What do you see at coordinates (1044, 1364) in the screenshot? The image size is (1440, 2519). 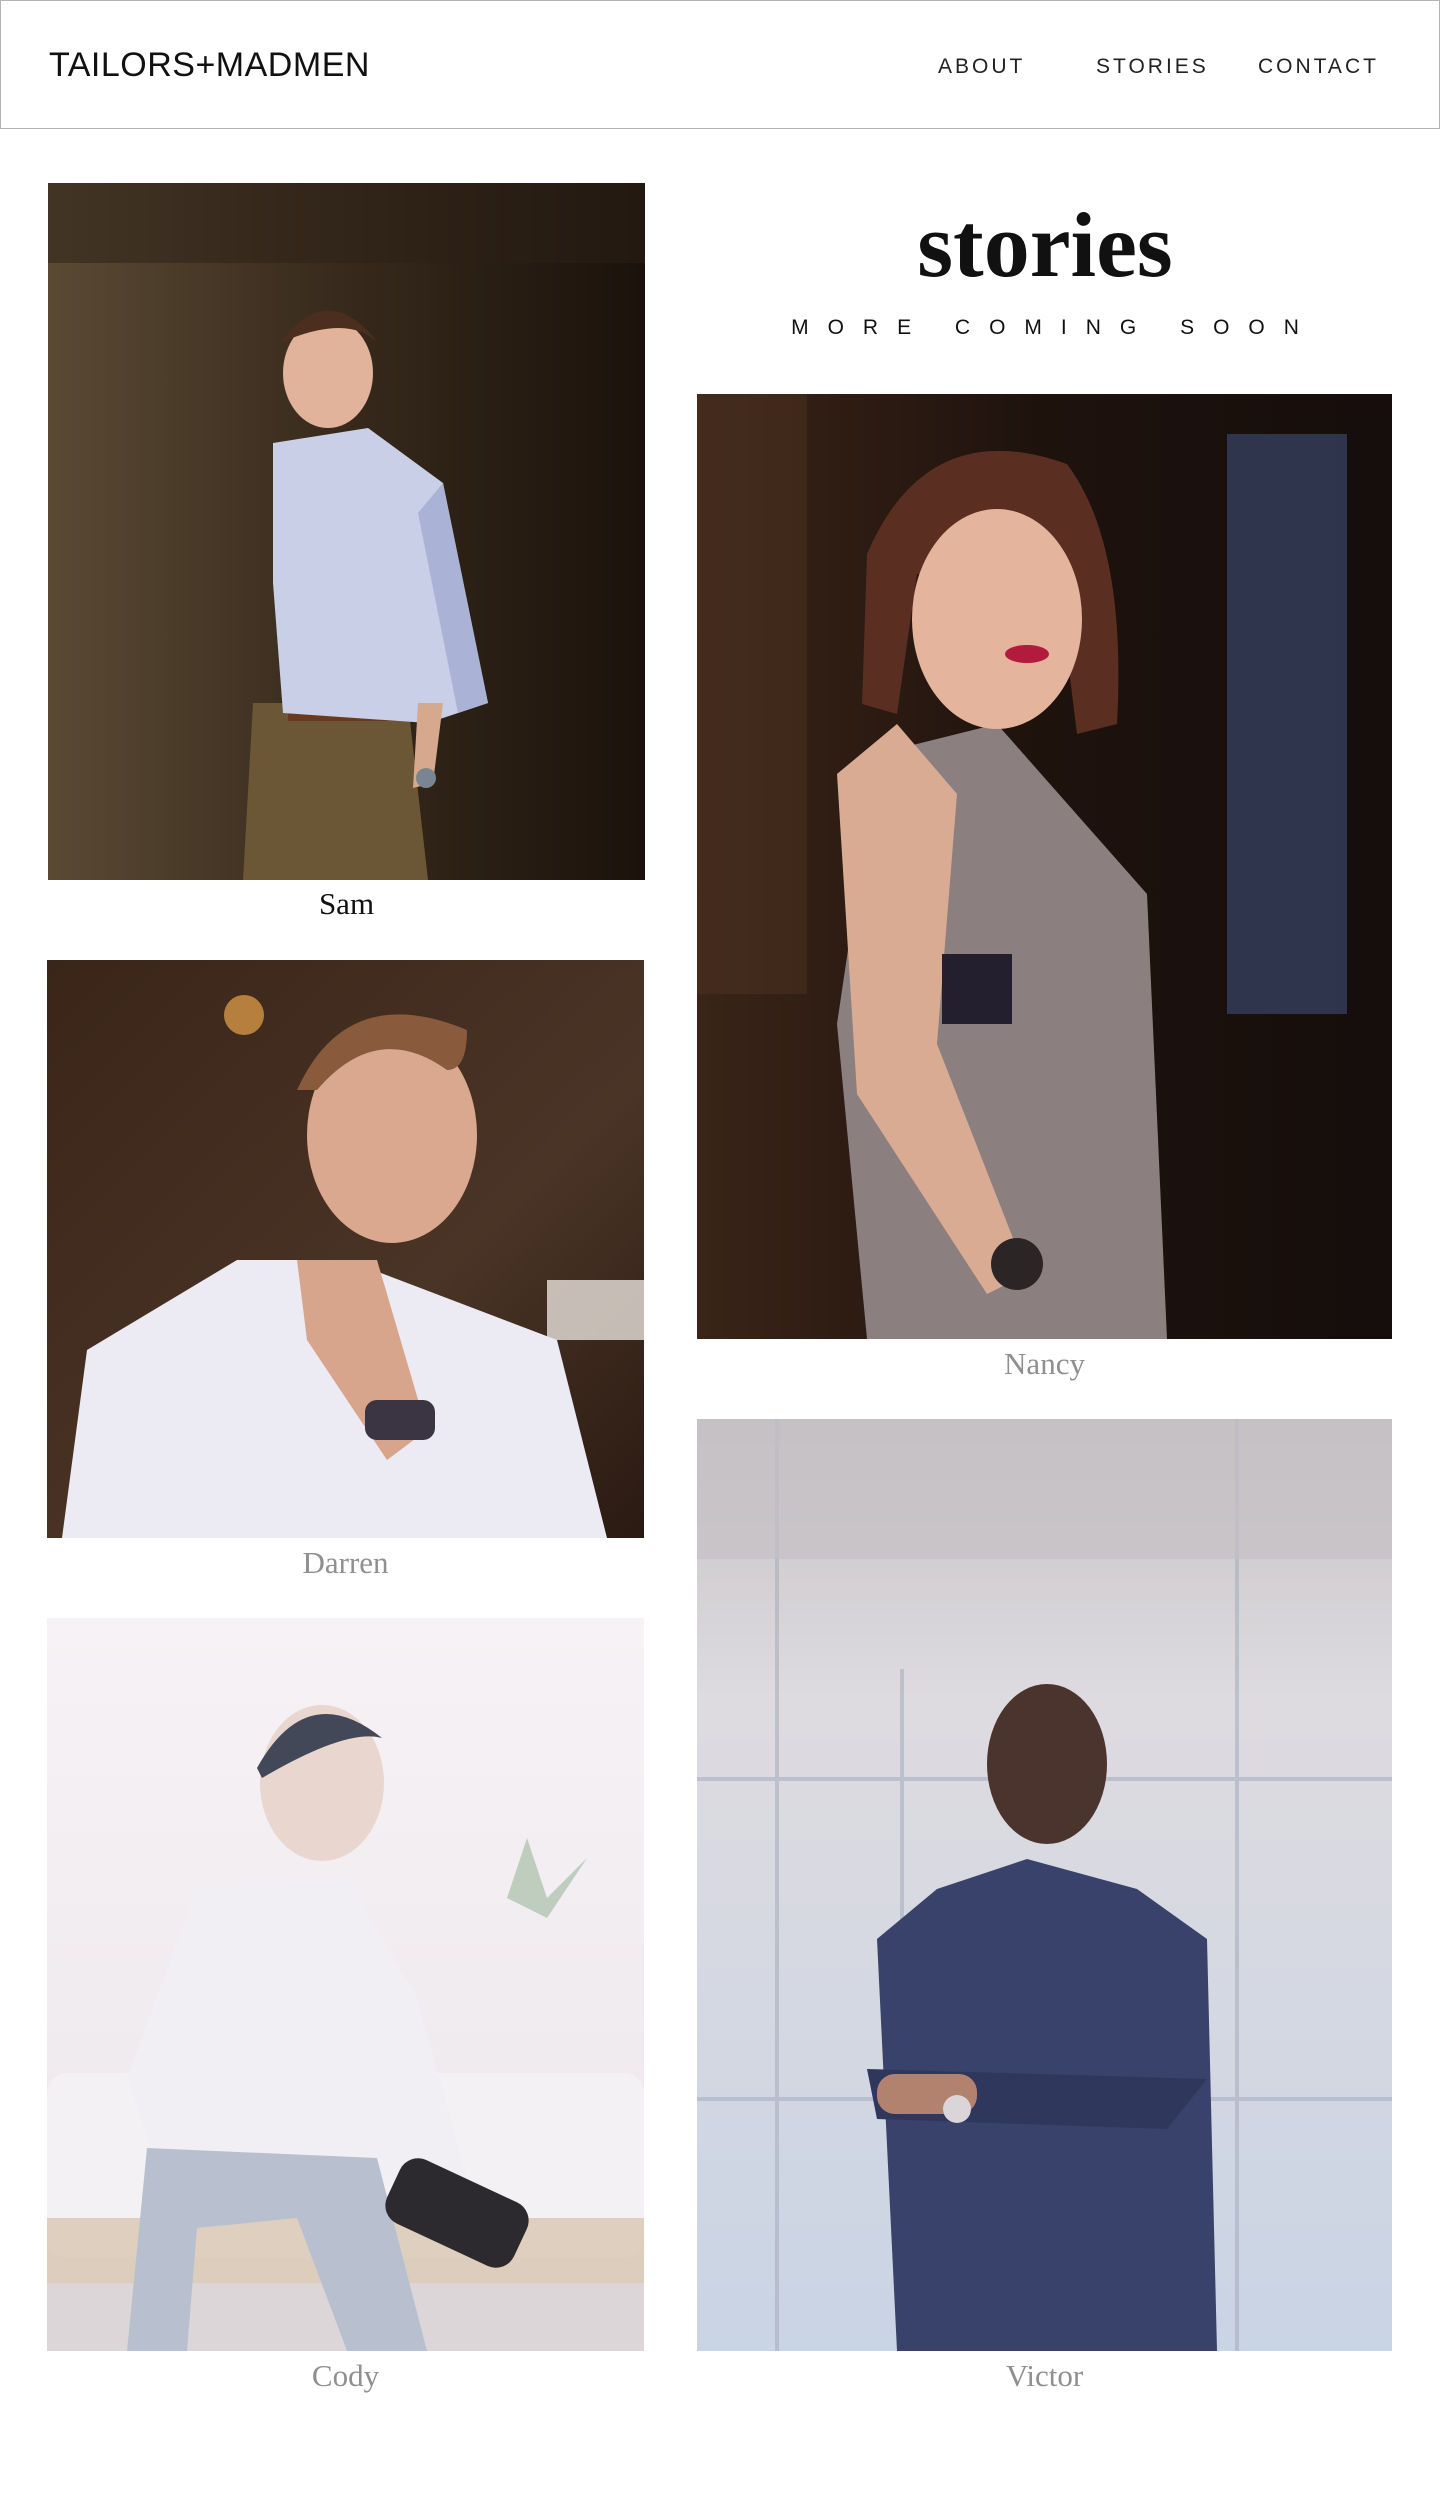 I see `story-caption-nancy: Nancy` at bounding box center [1044, 1364].